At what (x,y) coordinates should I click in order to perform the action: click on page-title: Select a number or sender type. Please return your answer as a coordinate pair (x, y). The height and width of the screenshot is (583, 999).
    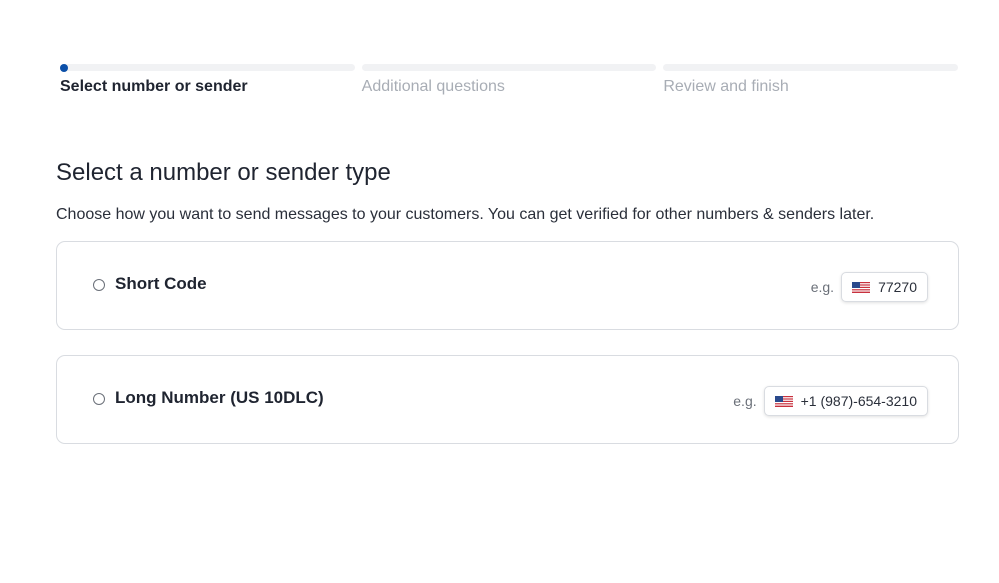
    Looking at the image, I should click on (223, 172).